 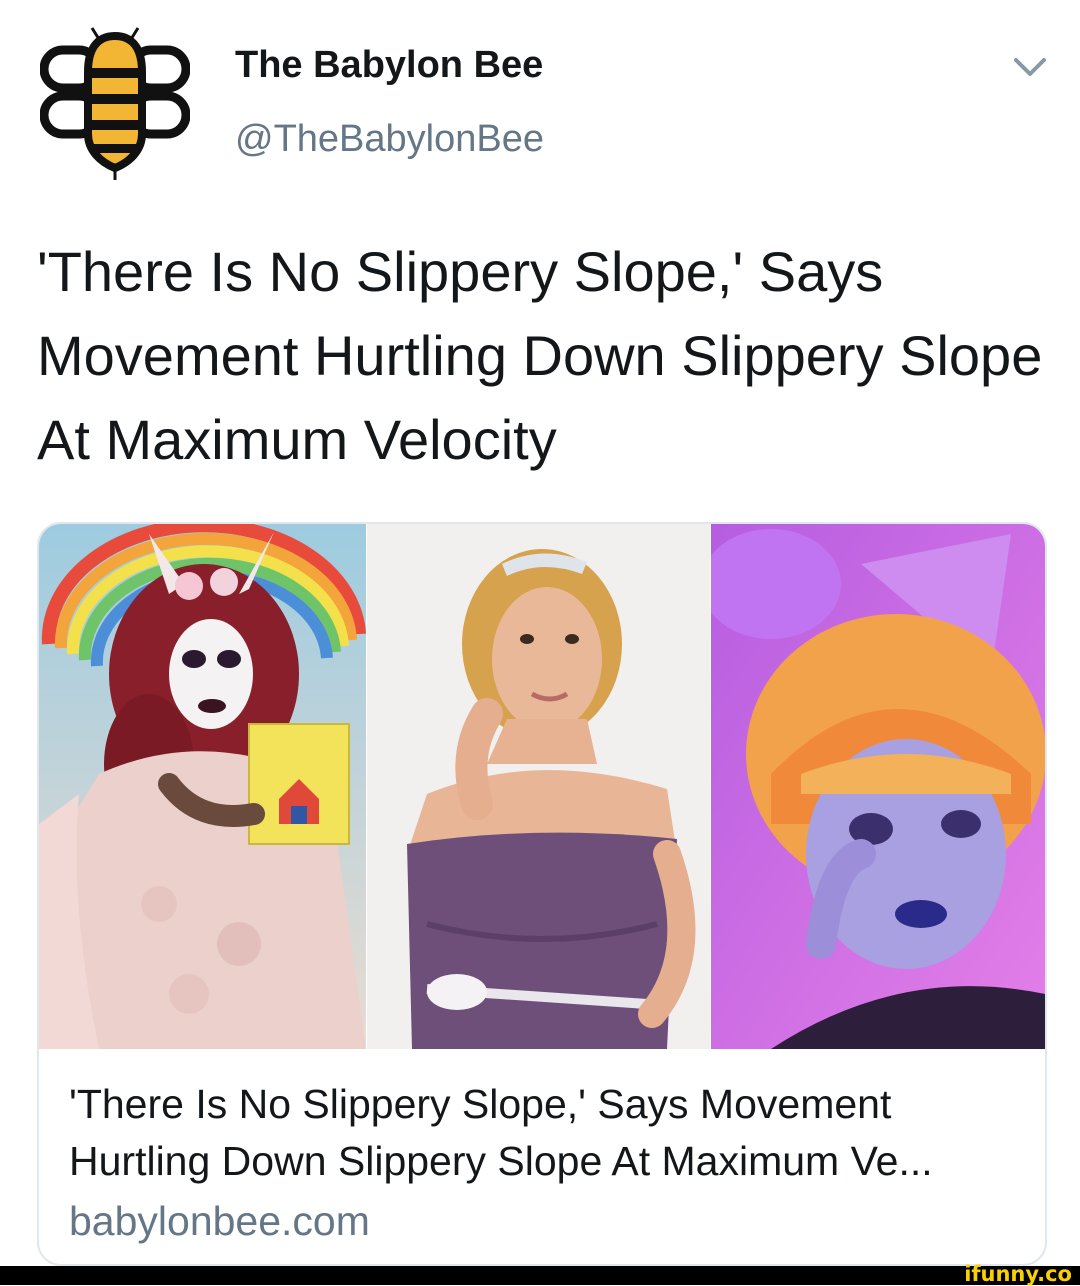 I want to click on tweet-menu-button, so click(x=1030, y=67).